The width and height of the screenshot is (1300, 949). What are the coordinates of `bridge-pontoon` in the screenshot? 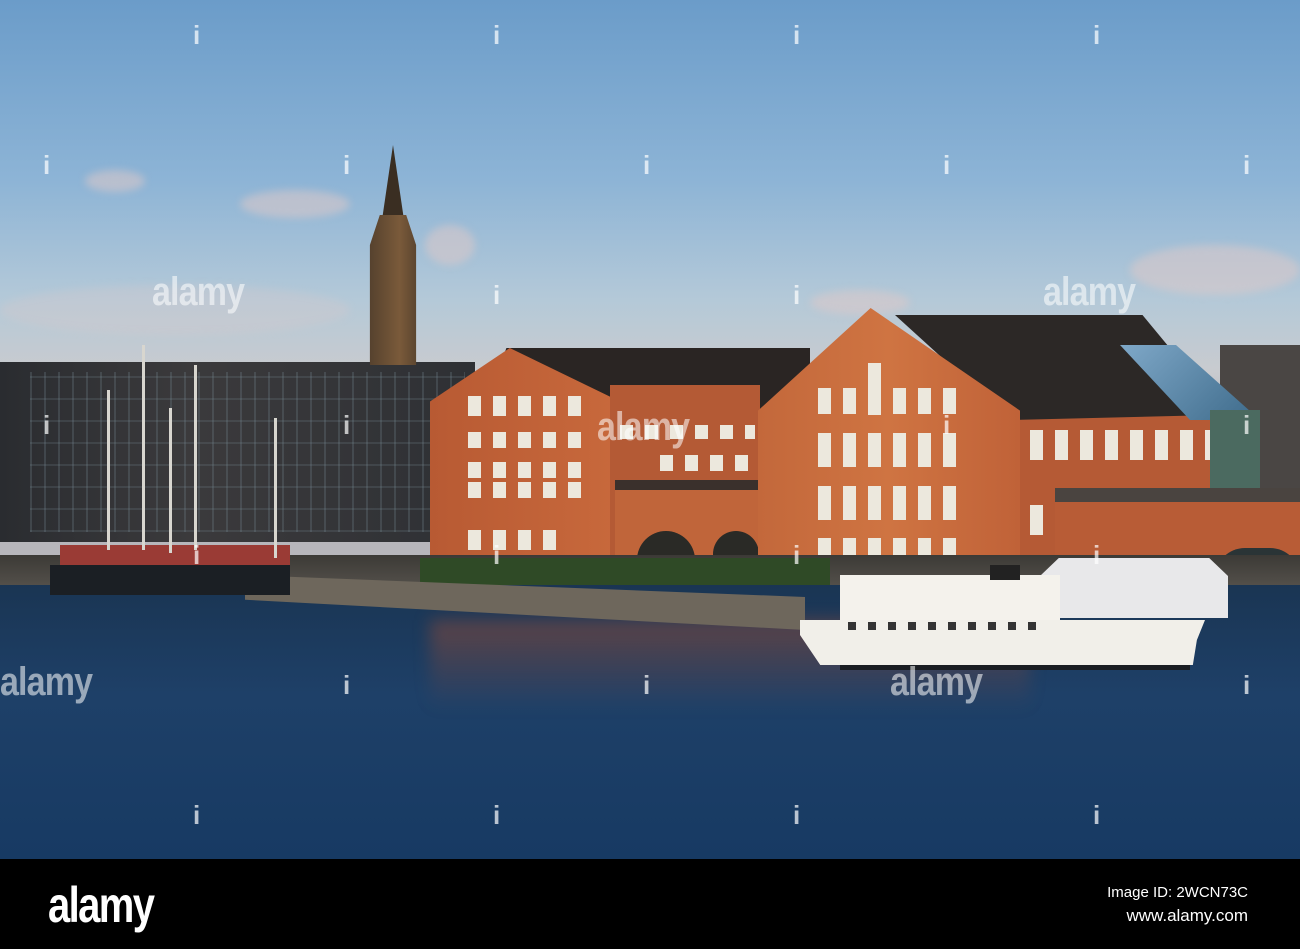 It's located at (170, 580).